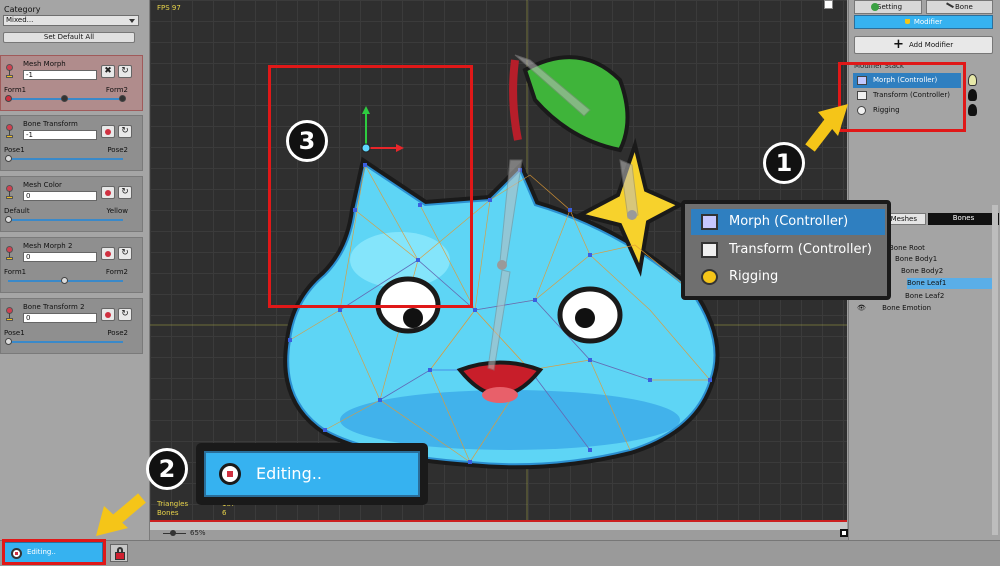 The width and height of the screenshot is (1000, 566). What do you see at coordinates (709, 277) in the screenshot?
I see `rigging-icon` at bounding box center [709, 277].